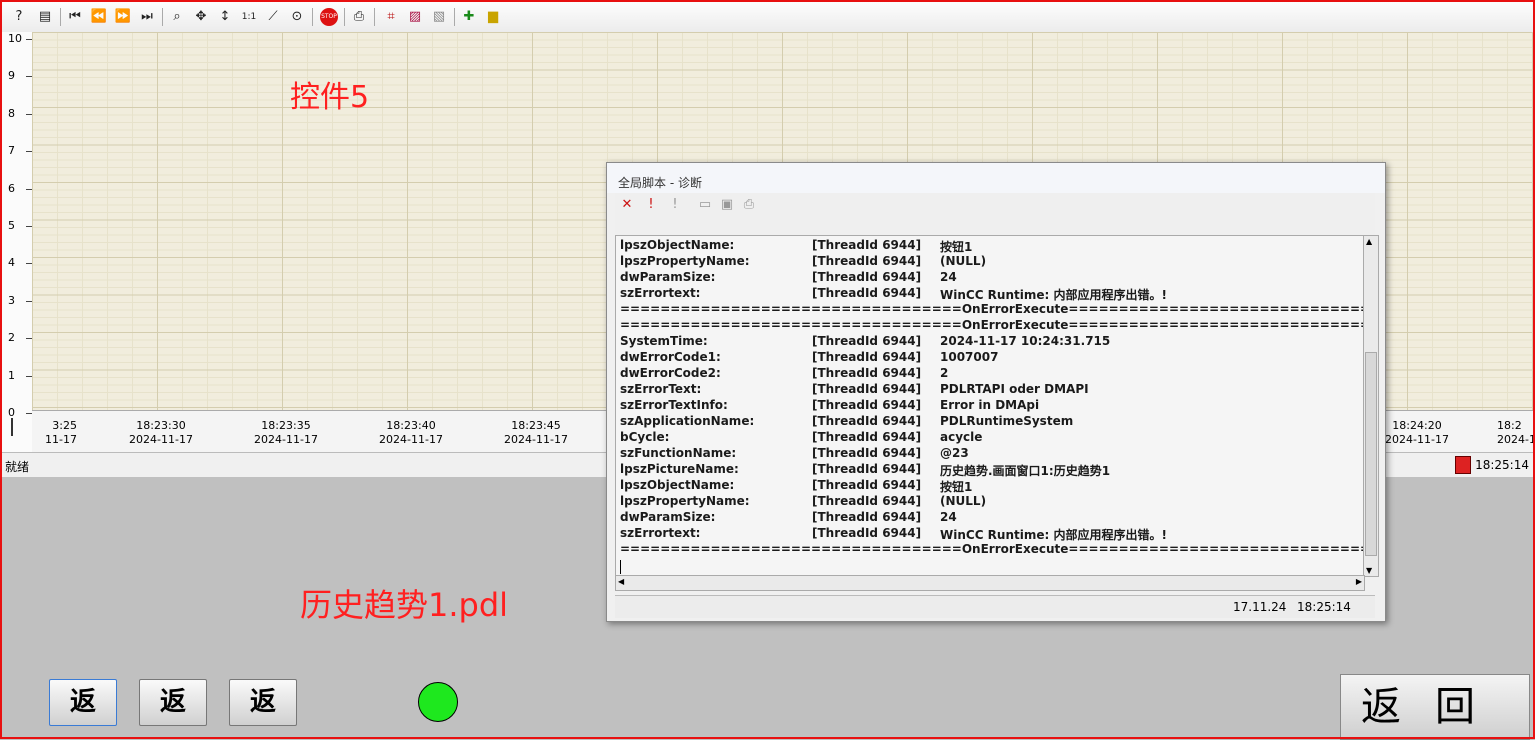 This screenshot has width=1535, height=740. I want to click on log-key: dwParamSize:, so click(668, 277).